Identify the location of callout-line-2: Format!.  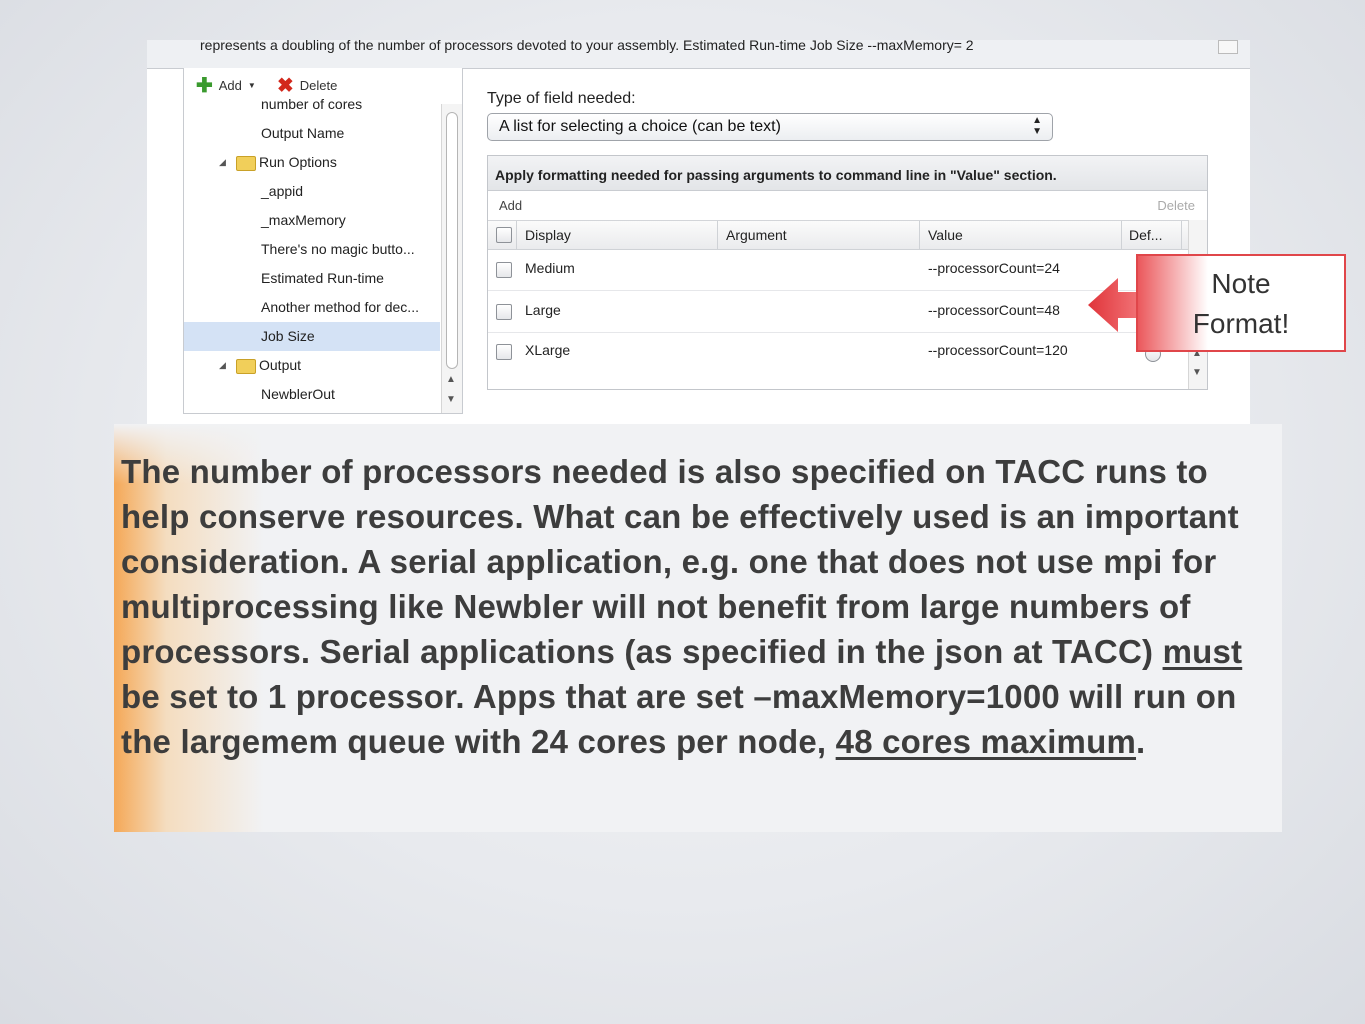
(1241, 323).